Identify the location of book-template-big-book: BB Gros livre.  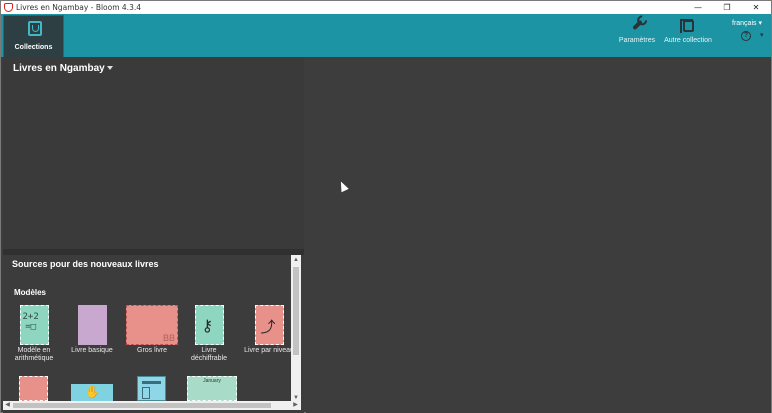
(152, 330).